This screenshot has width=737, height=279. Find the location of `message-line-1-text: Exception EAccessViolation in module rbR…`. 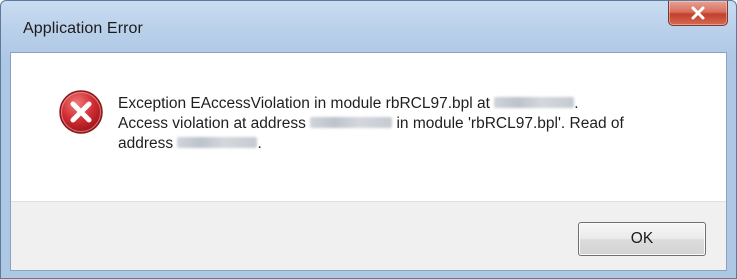

message-line-1-text: Exception EAccessViolation in module rbR… is located at coordinates (304, 103).